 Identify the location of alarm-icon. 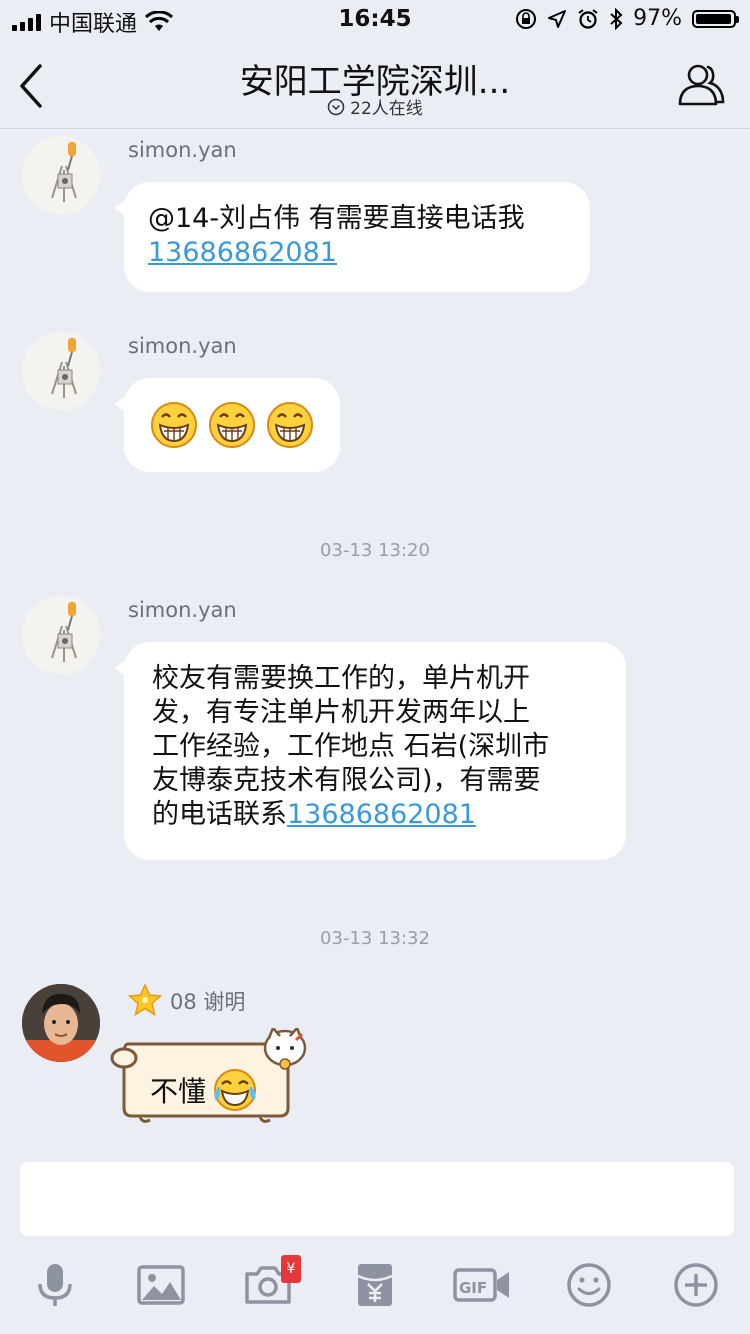
(588, 18).